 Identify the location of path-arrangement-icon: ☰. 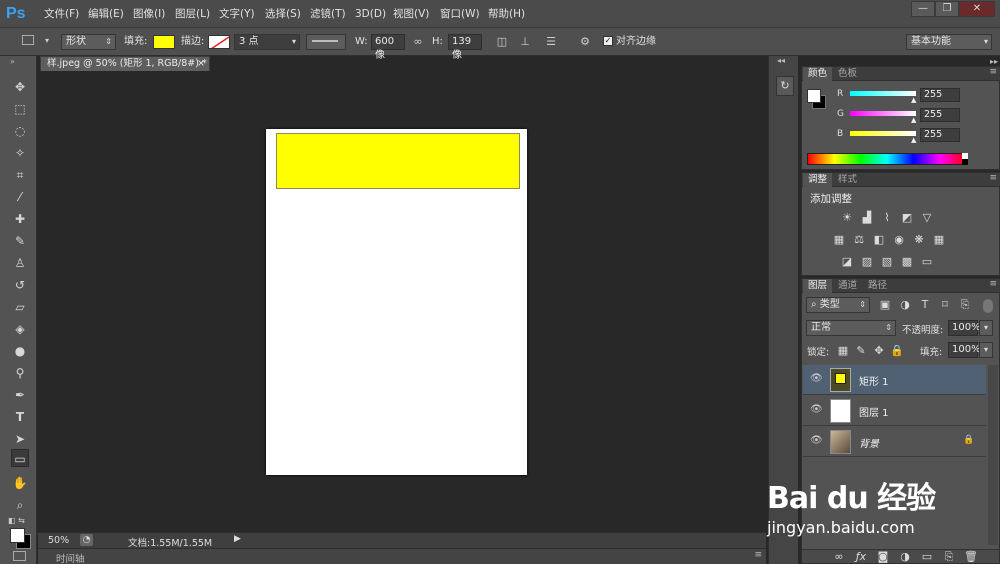
(551, 42).